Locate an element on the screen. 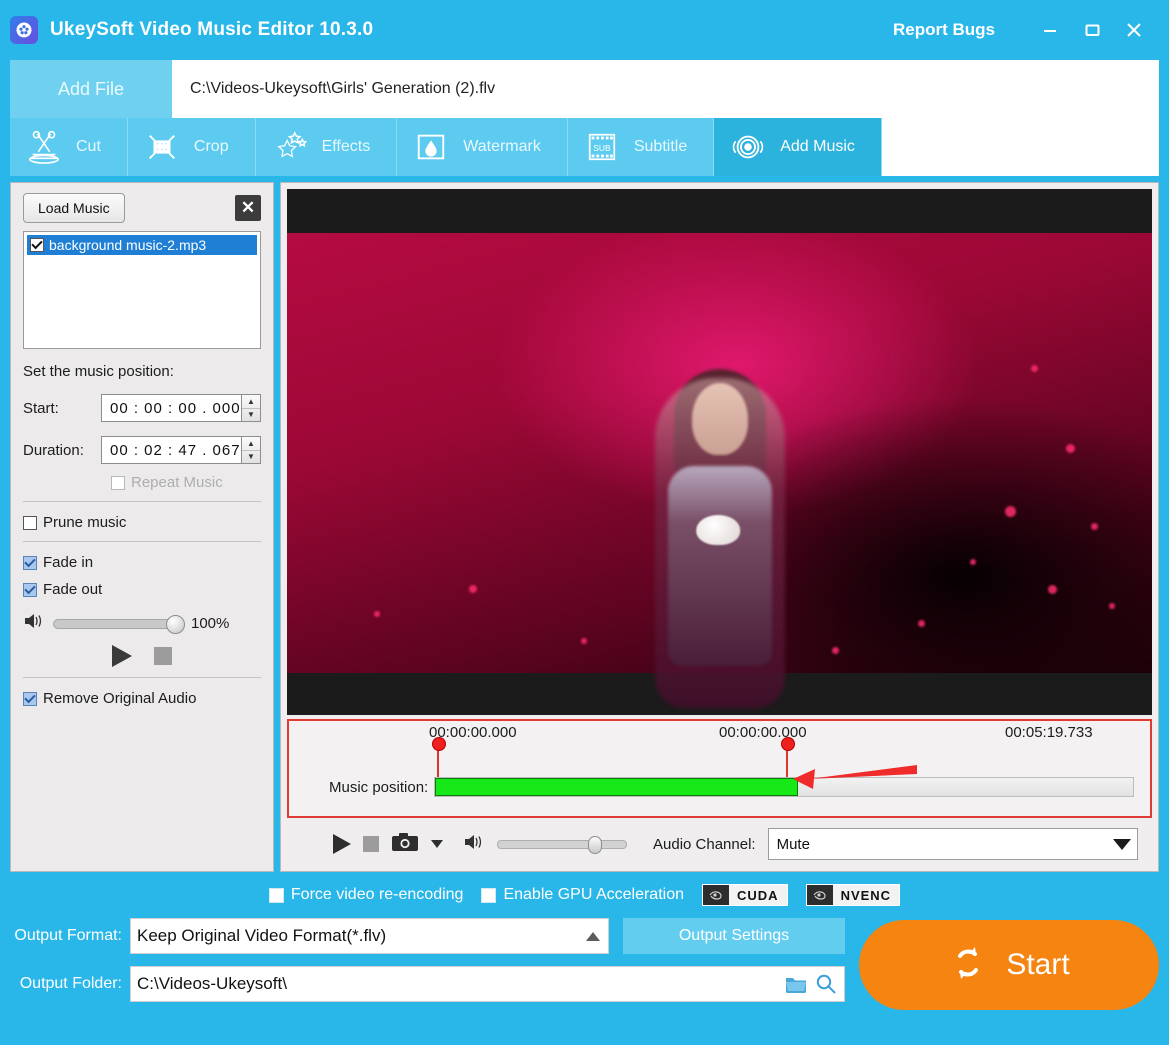 The height and width of the screenshot is (1045, 1169). fade-in-label: Fade in is located at coordinates (68, 562).